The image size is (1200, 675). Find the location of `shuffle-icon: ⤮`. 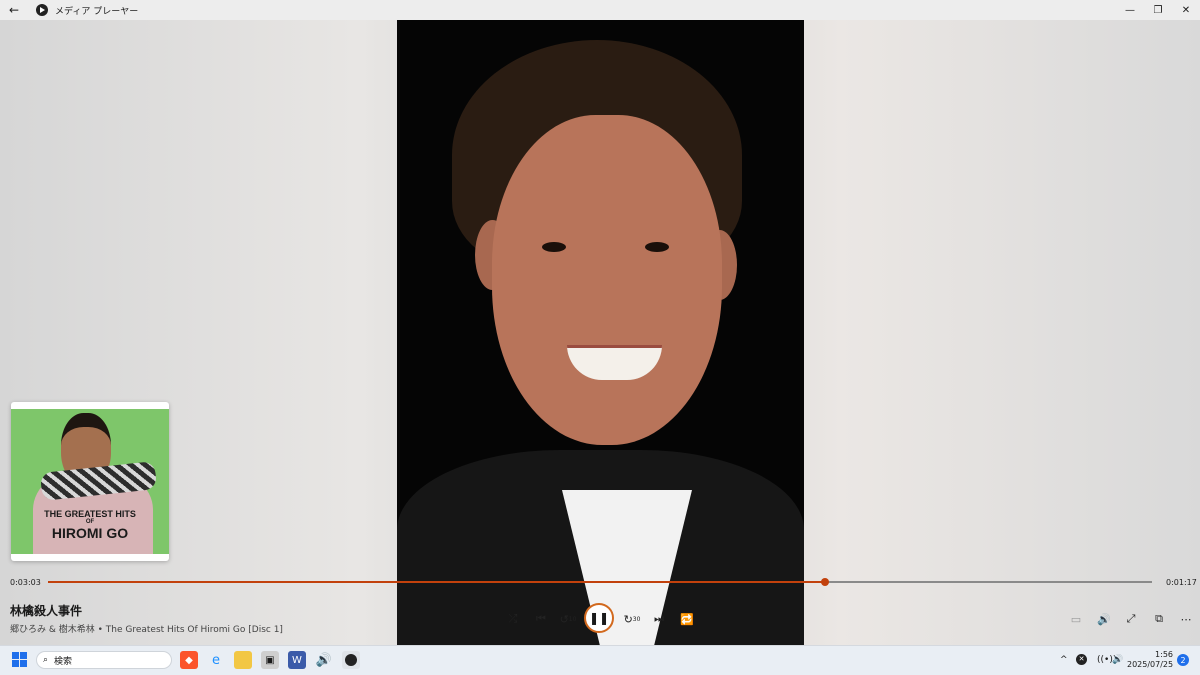

shuffle-icon: ⤮ is located at coordinates (513, 619).